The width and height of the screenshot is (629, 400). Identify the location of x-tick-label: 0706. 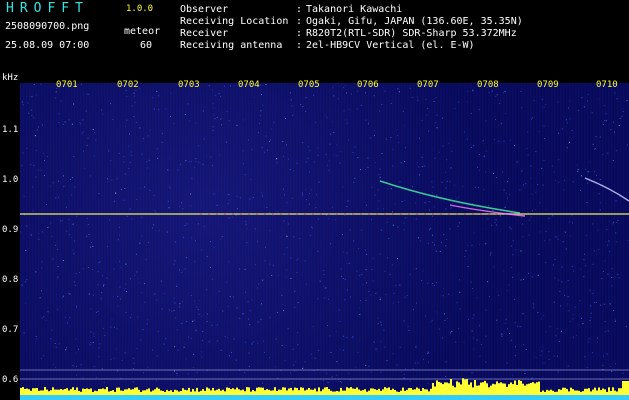
(368, 85).